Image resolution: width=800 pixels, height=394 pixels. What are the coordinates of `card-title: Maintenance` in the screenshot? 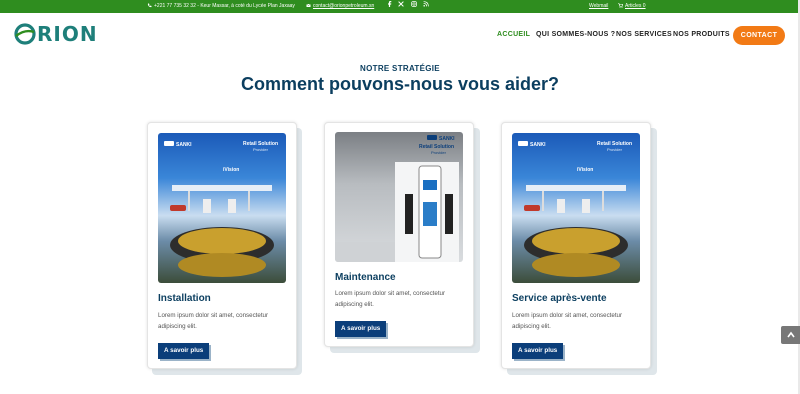 It's located at (365, 277).